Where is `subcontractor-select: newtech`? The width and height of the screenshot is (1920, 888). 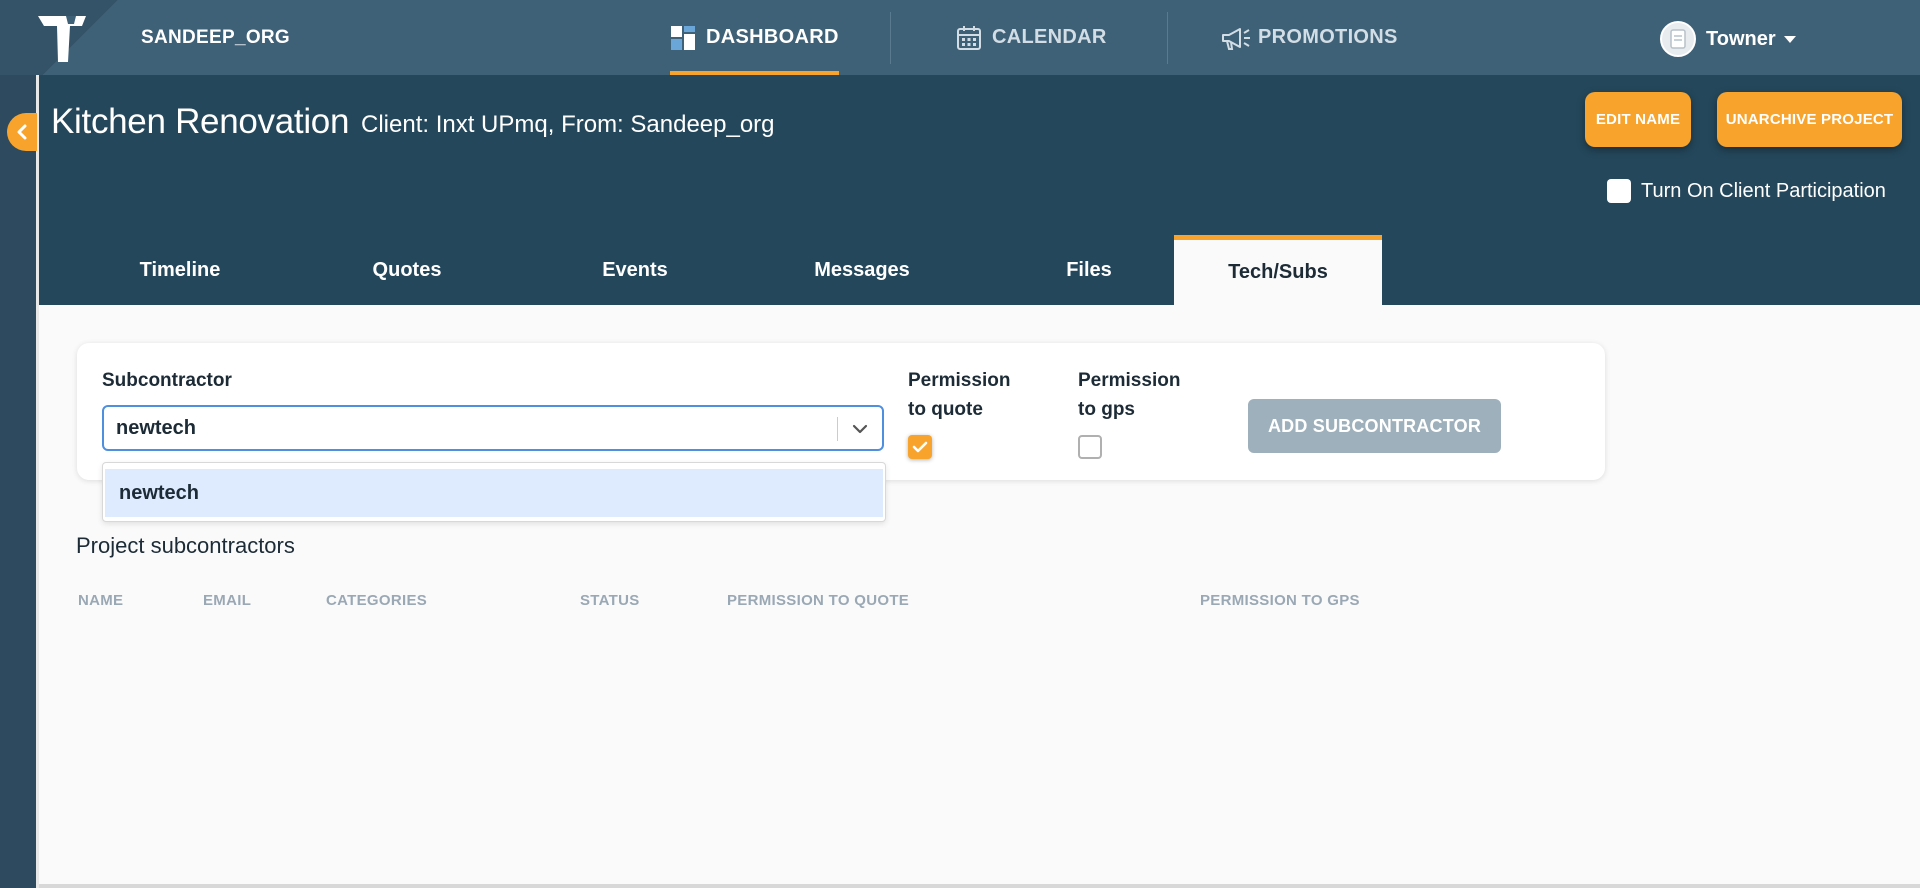 subcontractor-select: newtech is located at coordinates (493, 428).